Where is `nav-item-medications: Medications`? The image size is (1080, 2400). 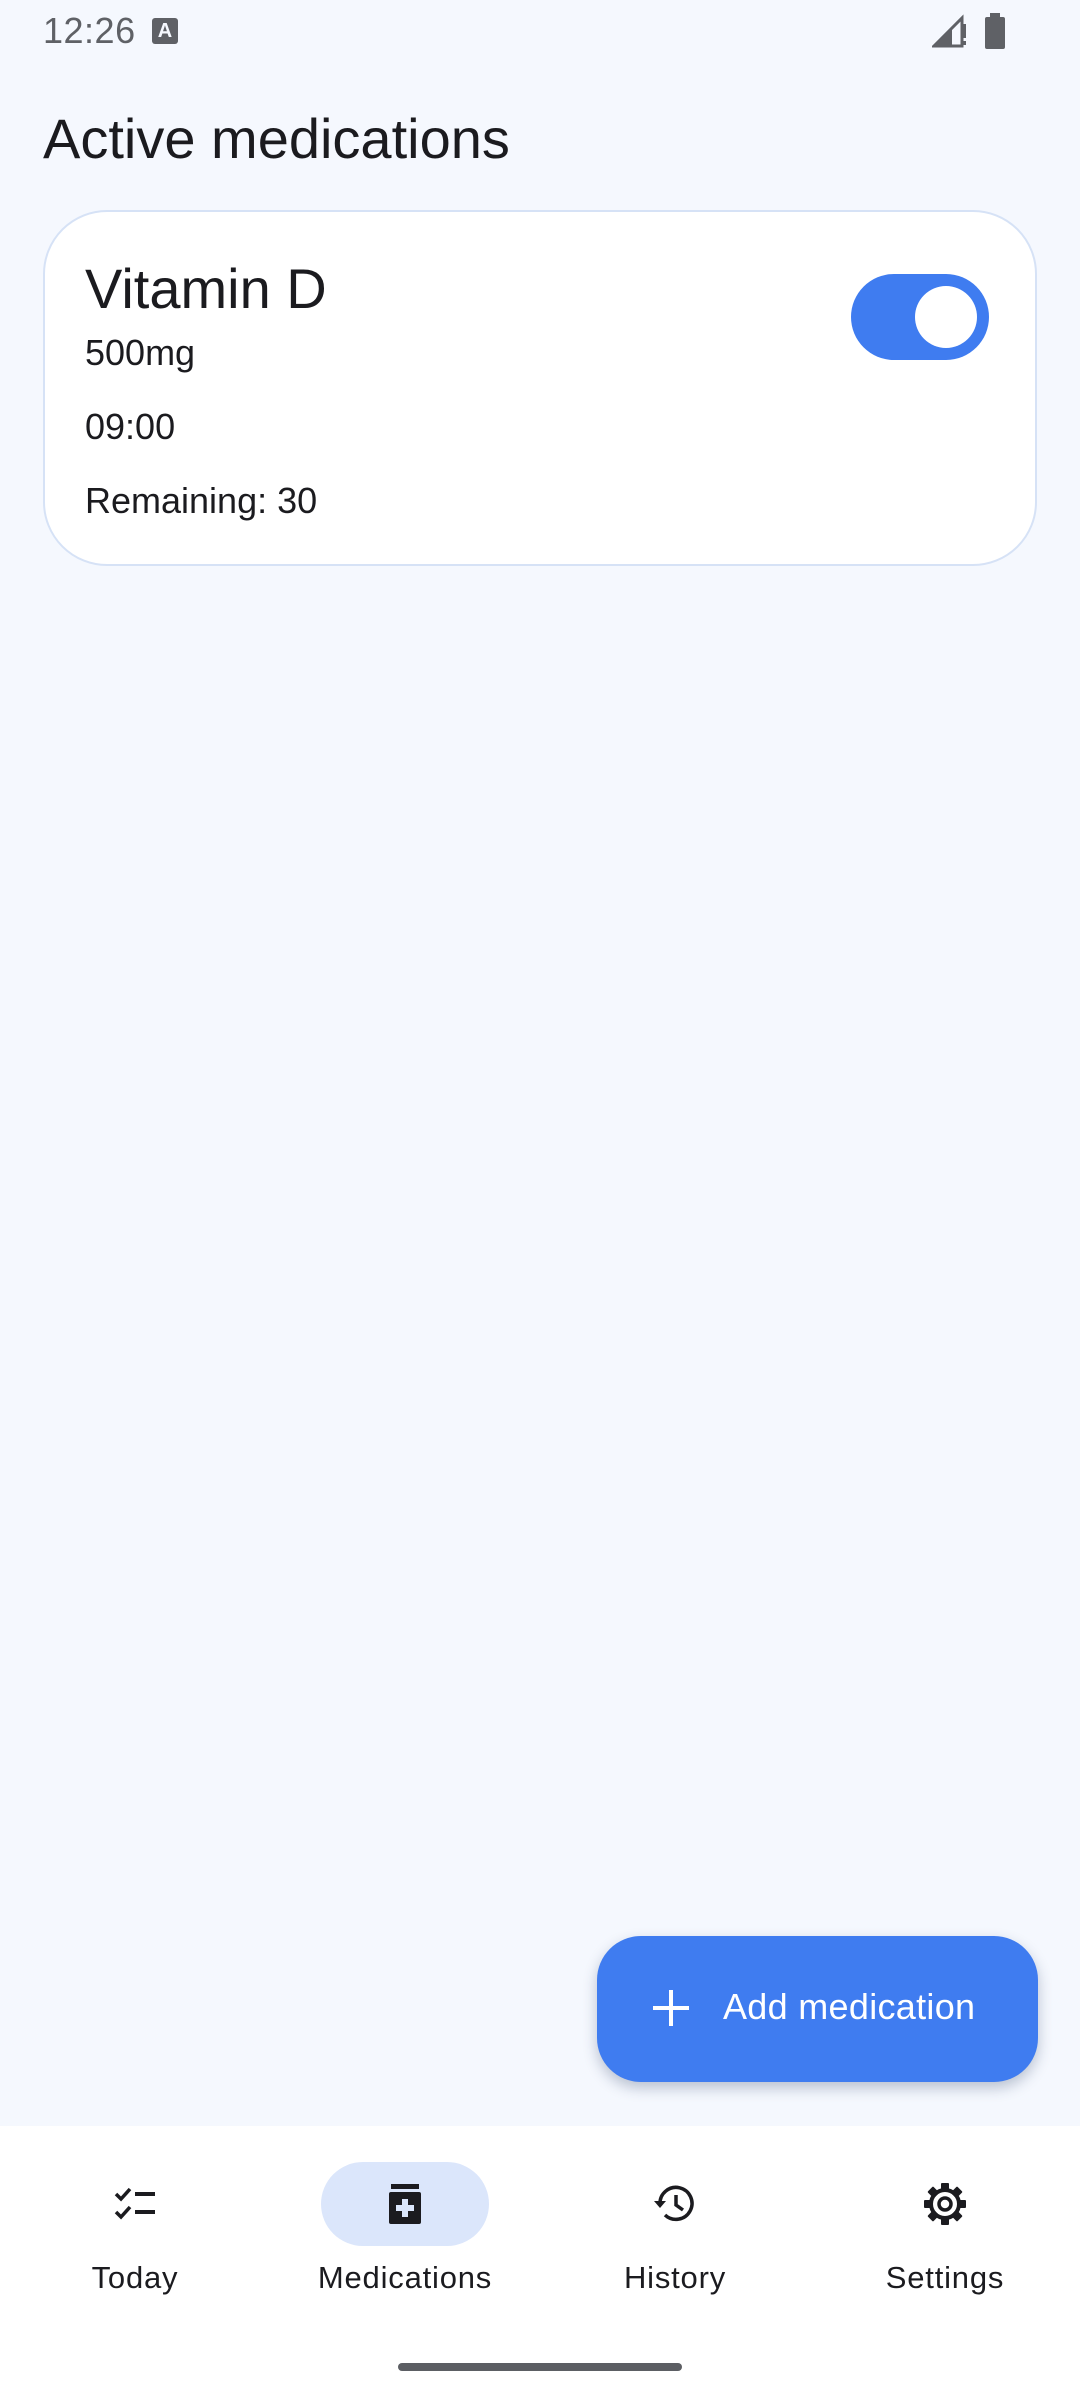
nav-item-medications: Medications is located at coordinates (405, 2226).